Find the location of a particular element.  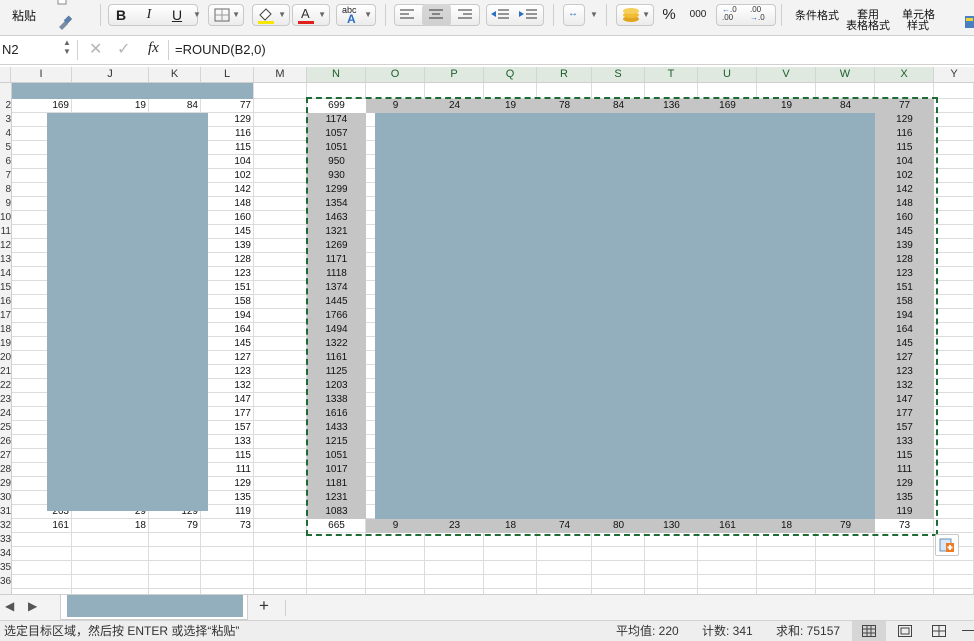

cell: 19 is located at coordinates (110, 106).